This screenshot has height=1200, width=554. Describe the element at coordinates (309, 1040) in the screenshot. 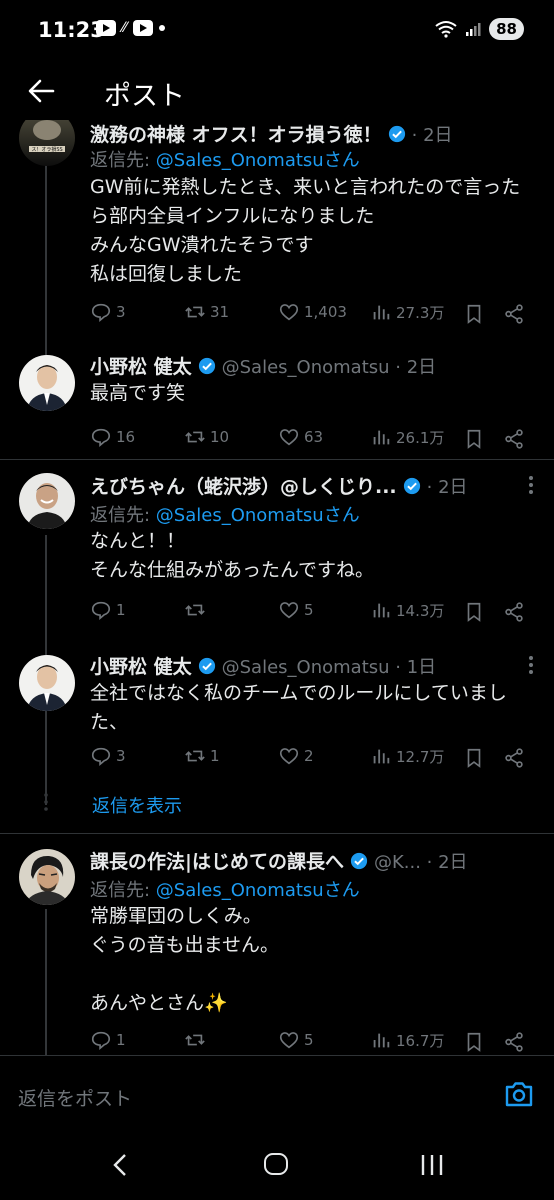

I see `like-count: 5` at that location.